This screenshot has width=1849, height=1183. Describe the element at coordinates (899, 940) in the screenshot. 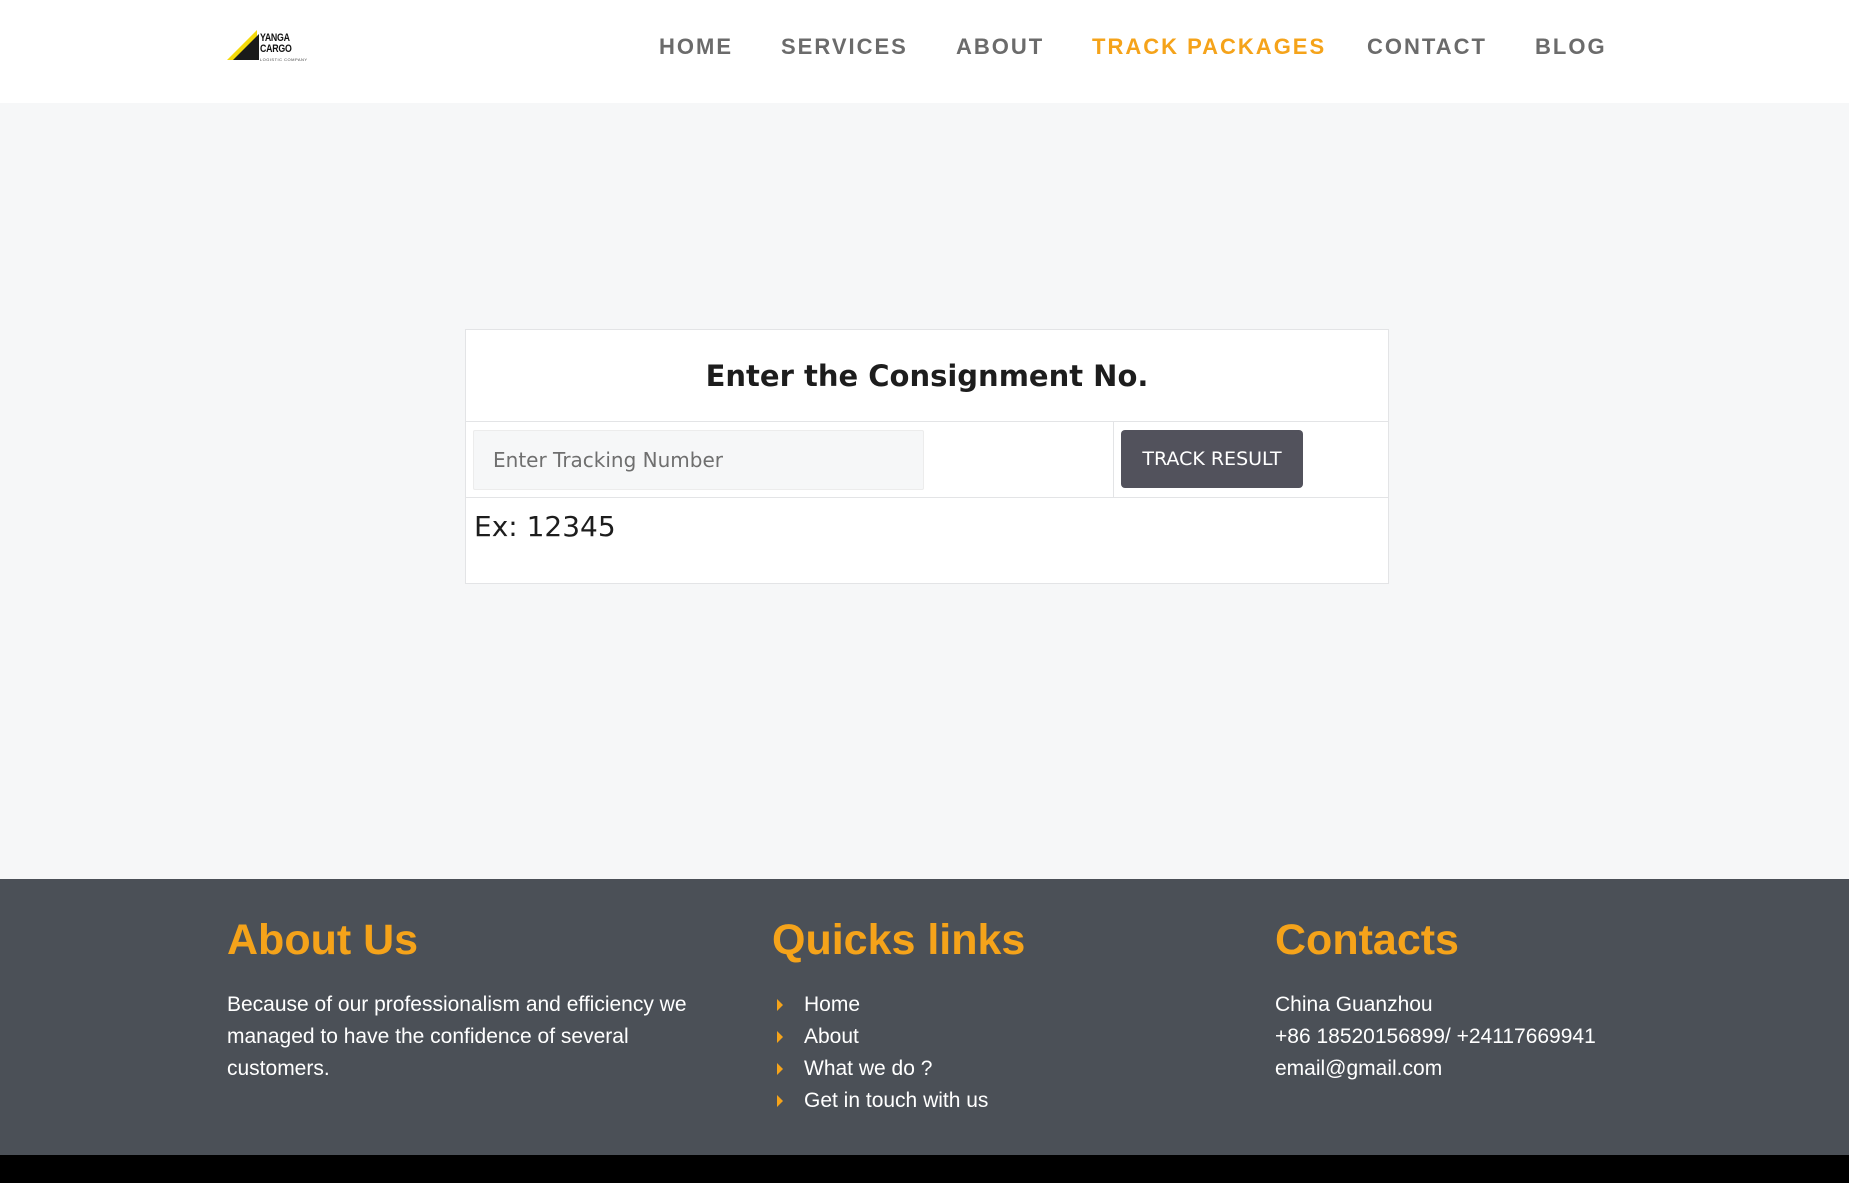

I see `footer-links-heading: Quicks links` at that location.